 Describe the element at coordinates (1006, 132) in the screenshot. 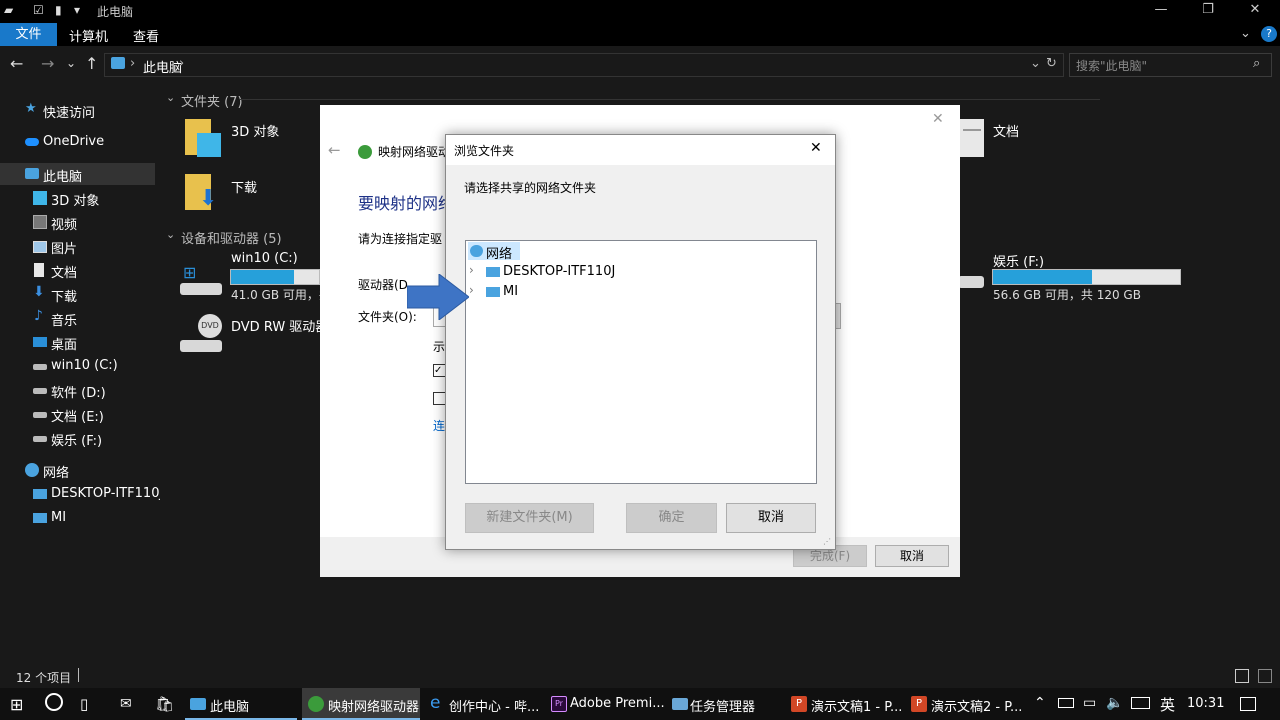

I see `folder-label: 文档` at that location.